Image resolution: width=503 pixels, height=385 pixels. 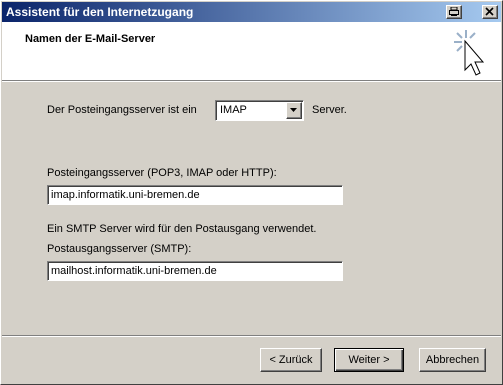 I want to click on incoming-type-value: IMAP, so click(x=233, y=110).